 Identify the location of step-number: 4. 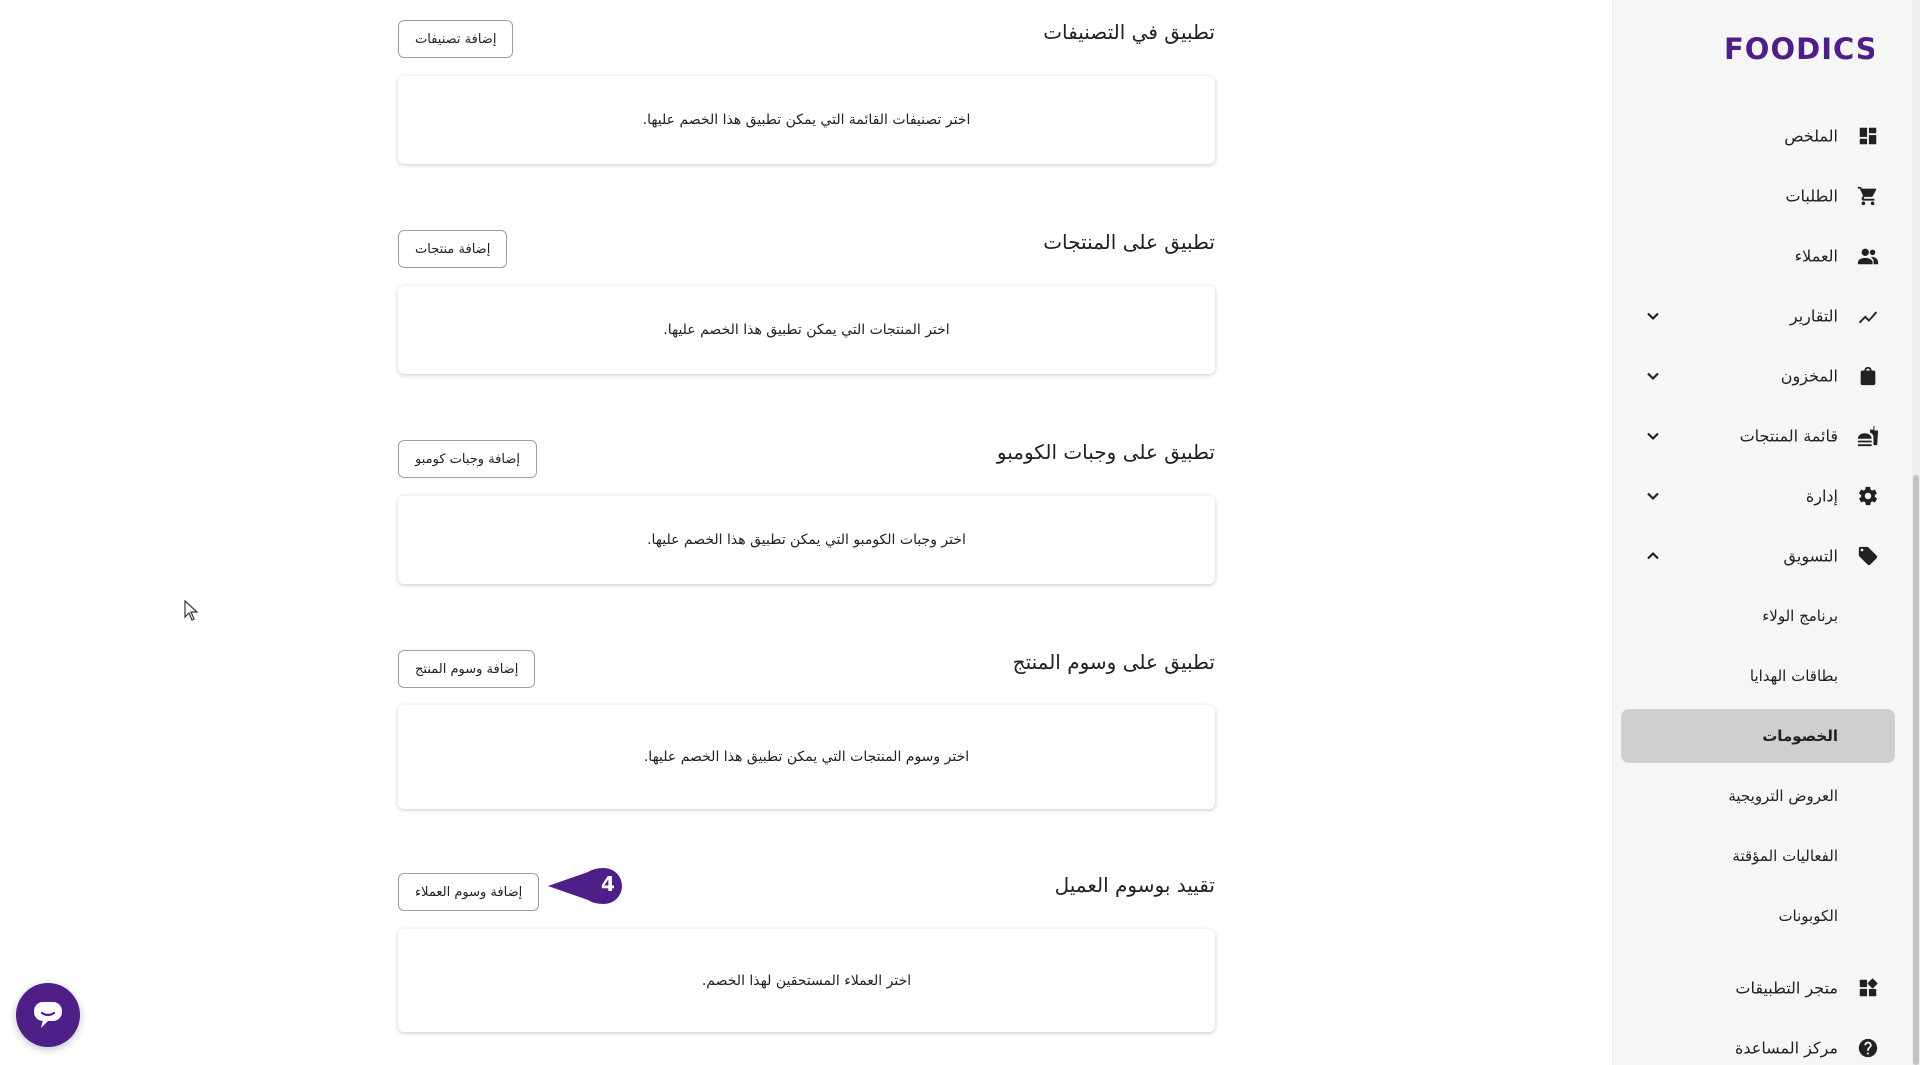
(608, 884).